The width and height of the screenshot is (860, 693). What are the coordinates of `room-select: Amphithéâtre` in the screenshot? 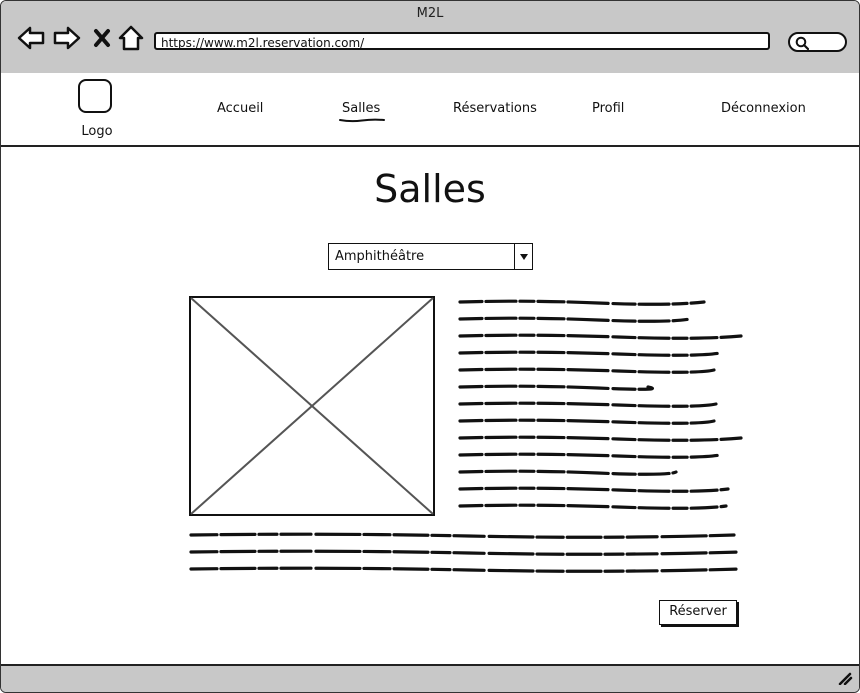 It's located at (430, 256).